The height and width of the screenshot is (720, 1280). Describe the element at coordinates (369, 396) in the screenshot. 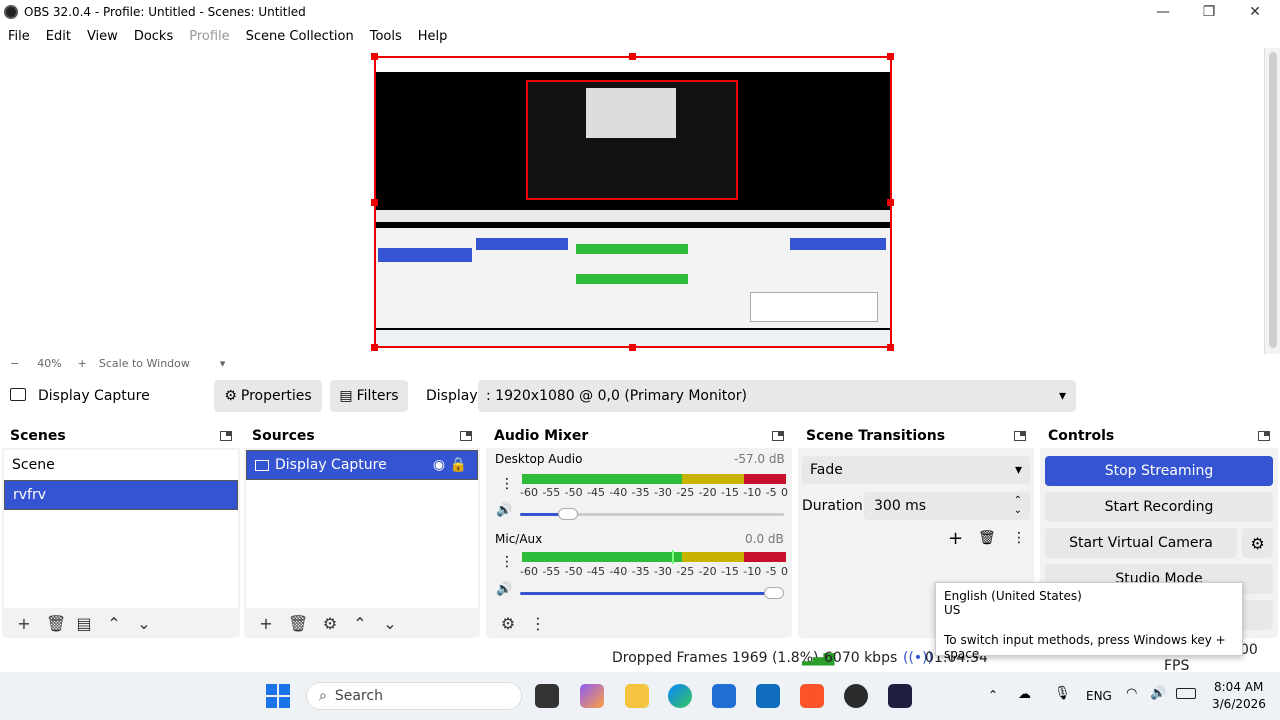

I see `filters-button: ▤ Filters` at that location.